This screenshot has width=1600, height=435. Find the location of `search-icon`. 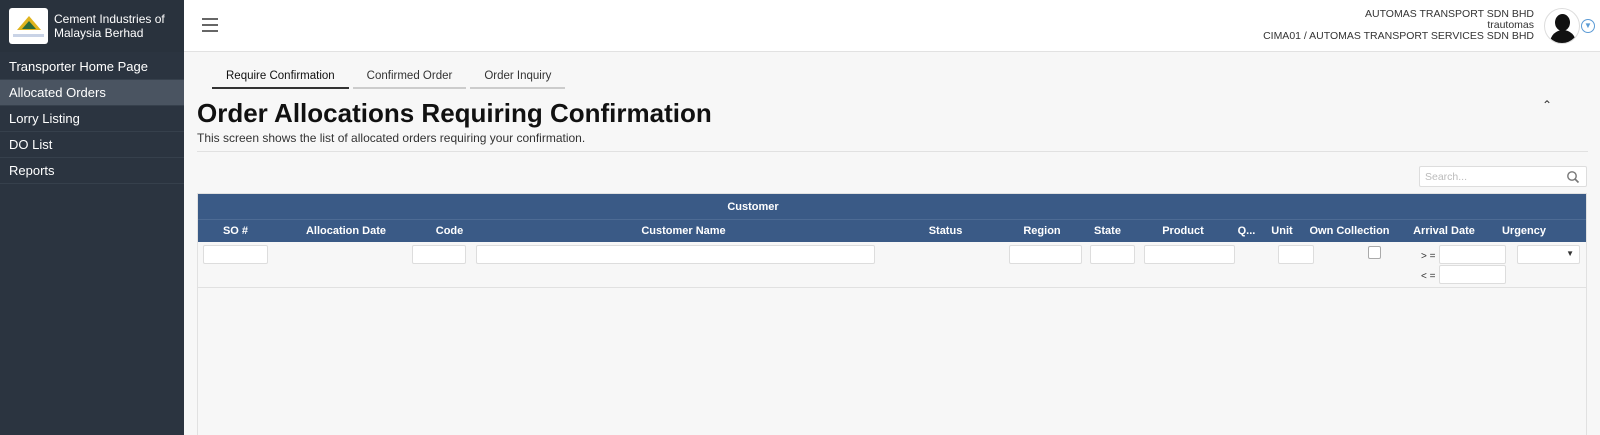

search-icon is located at coordinates (1573, 177).